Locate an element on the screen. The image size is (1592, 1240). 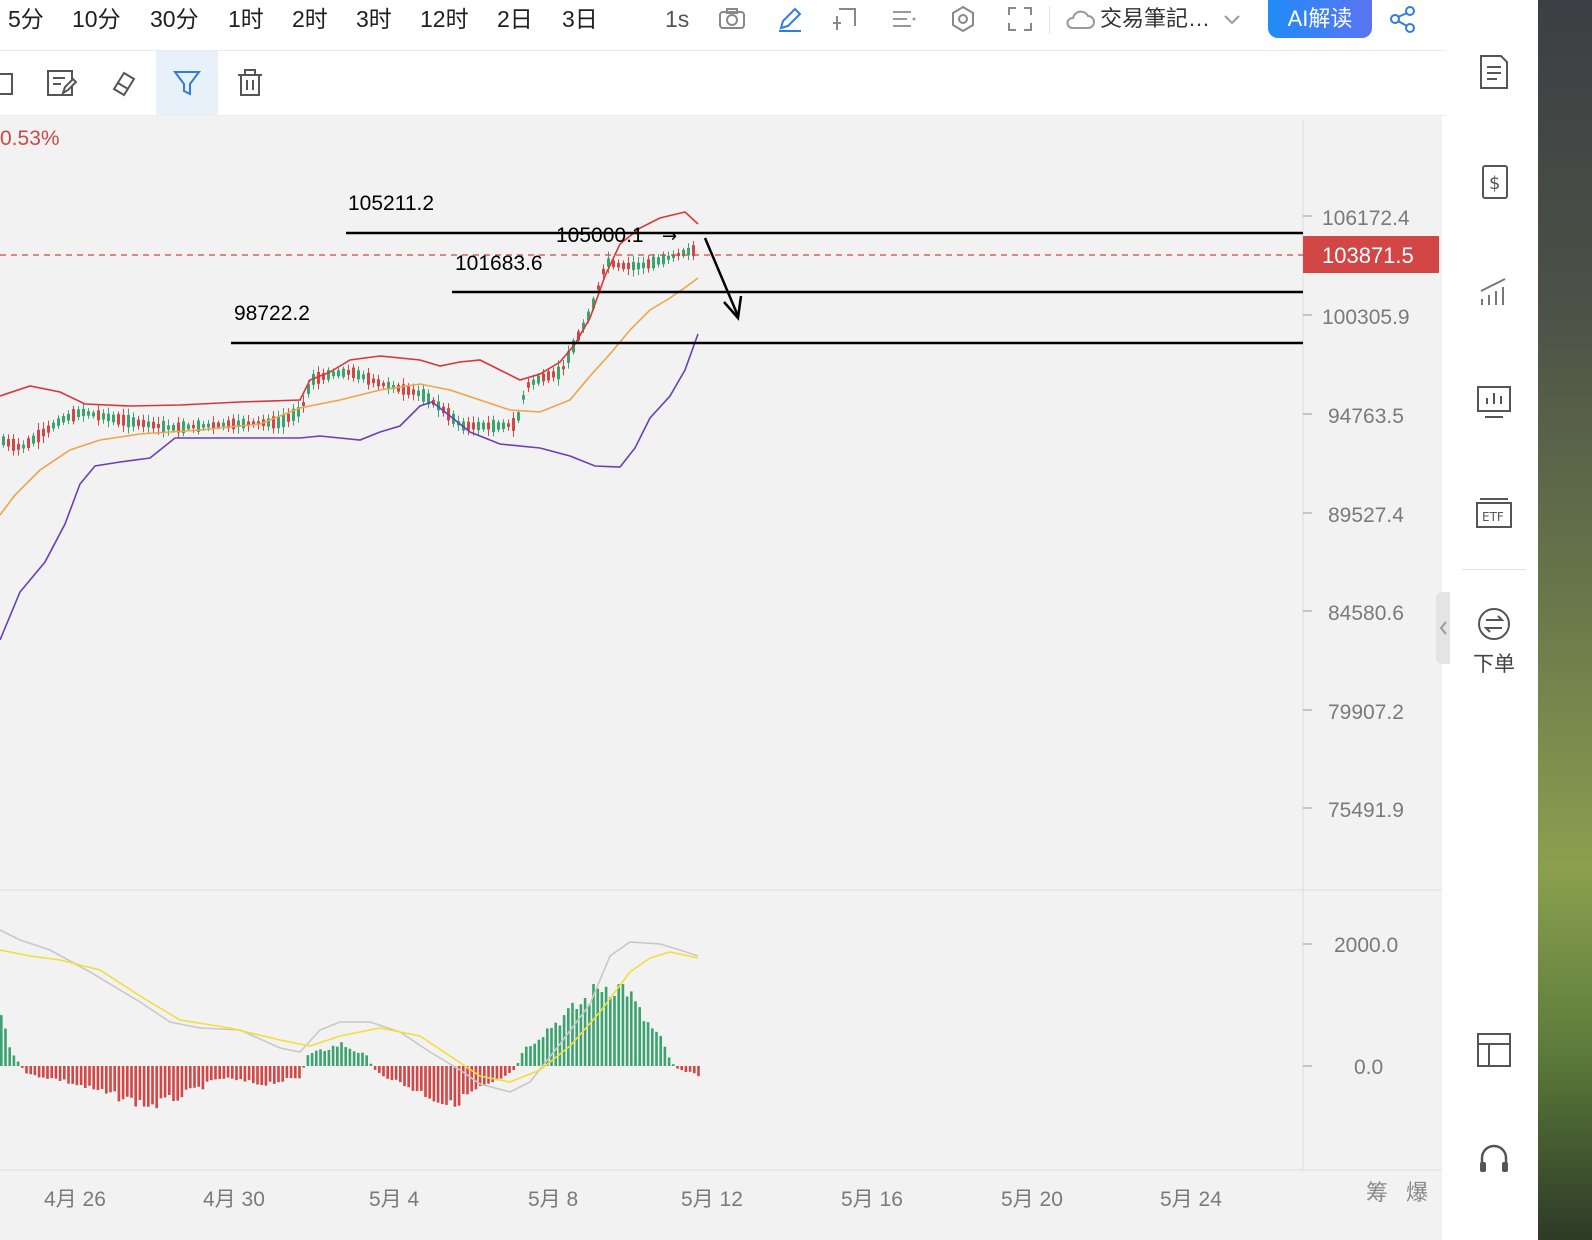
list-settings-icon is located at coordinates (904, 19).